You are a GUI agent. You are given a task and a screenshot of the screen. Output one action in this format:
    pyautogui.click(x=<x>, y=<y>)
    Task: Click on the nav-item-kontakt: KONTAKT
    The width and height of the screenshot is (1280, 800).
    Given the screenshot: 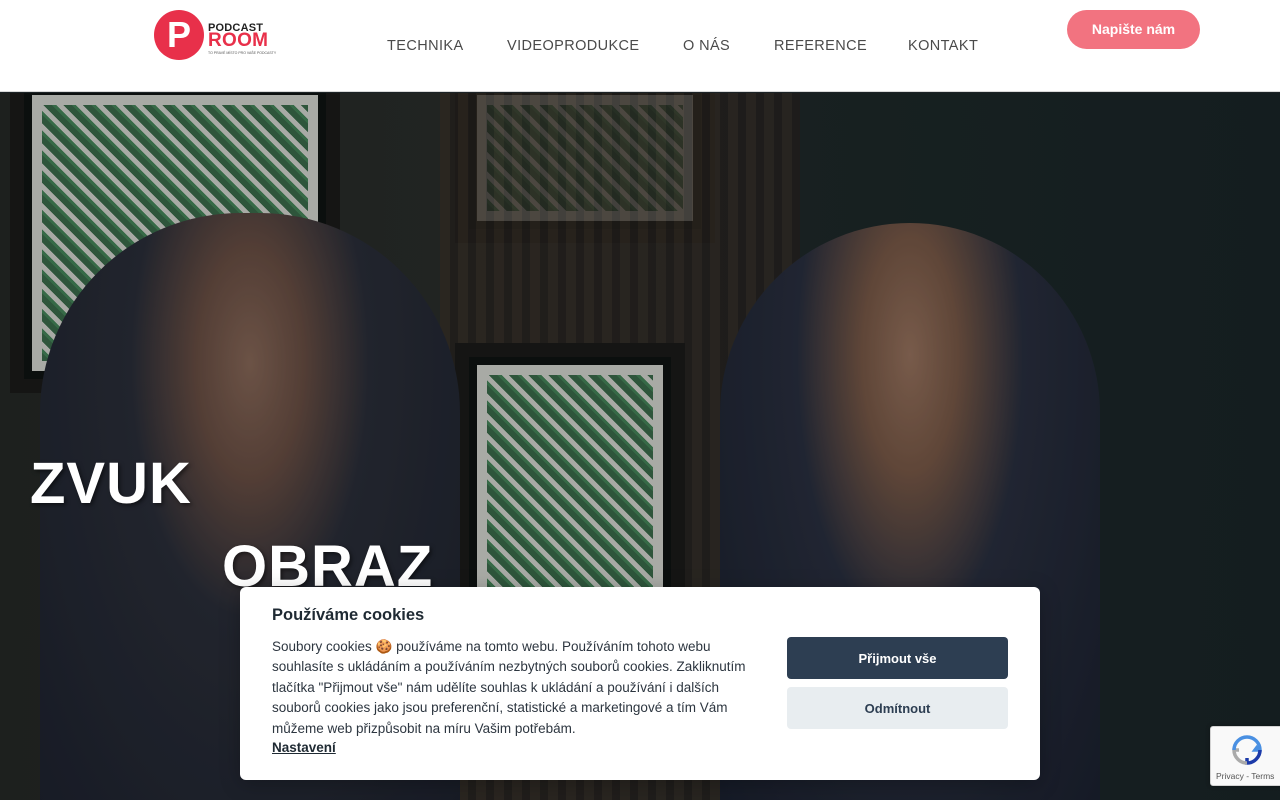 What is the action you would take?
    pyautogui.click(x=943, y=46)
    